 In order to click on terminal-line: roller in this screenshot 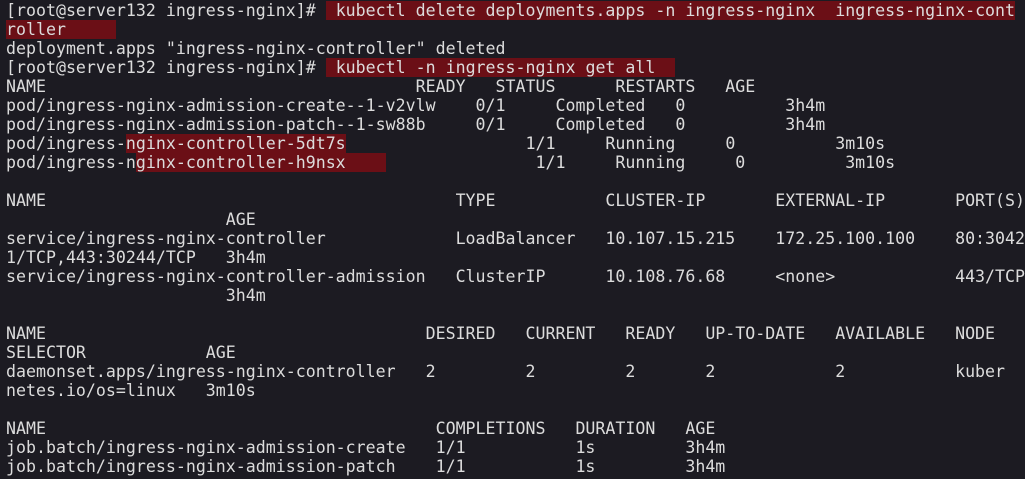, I will do `click(515, 29)`.